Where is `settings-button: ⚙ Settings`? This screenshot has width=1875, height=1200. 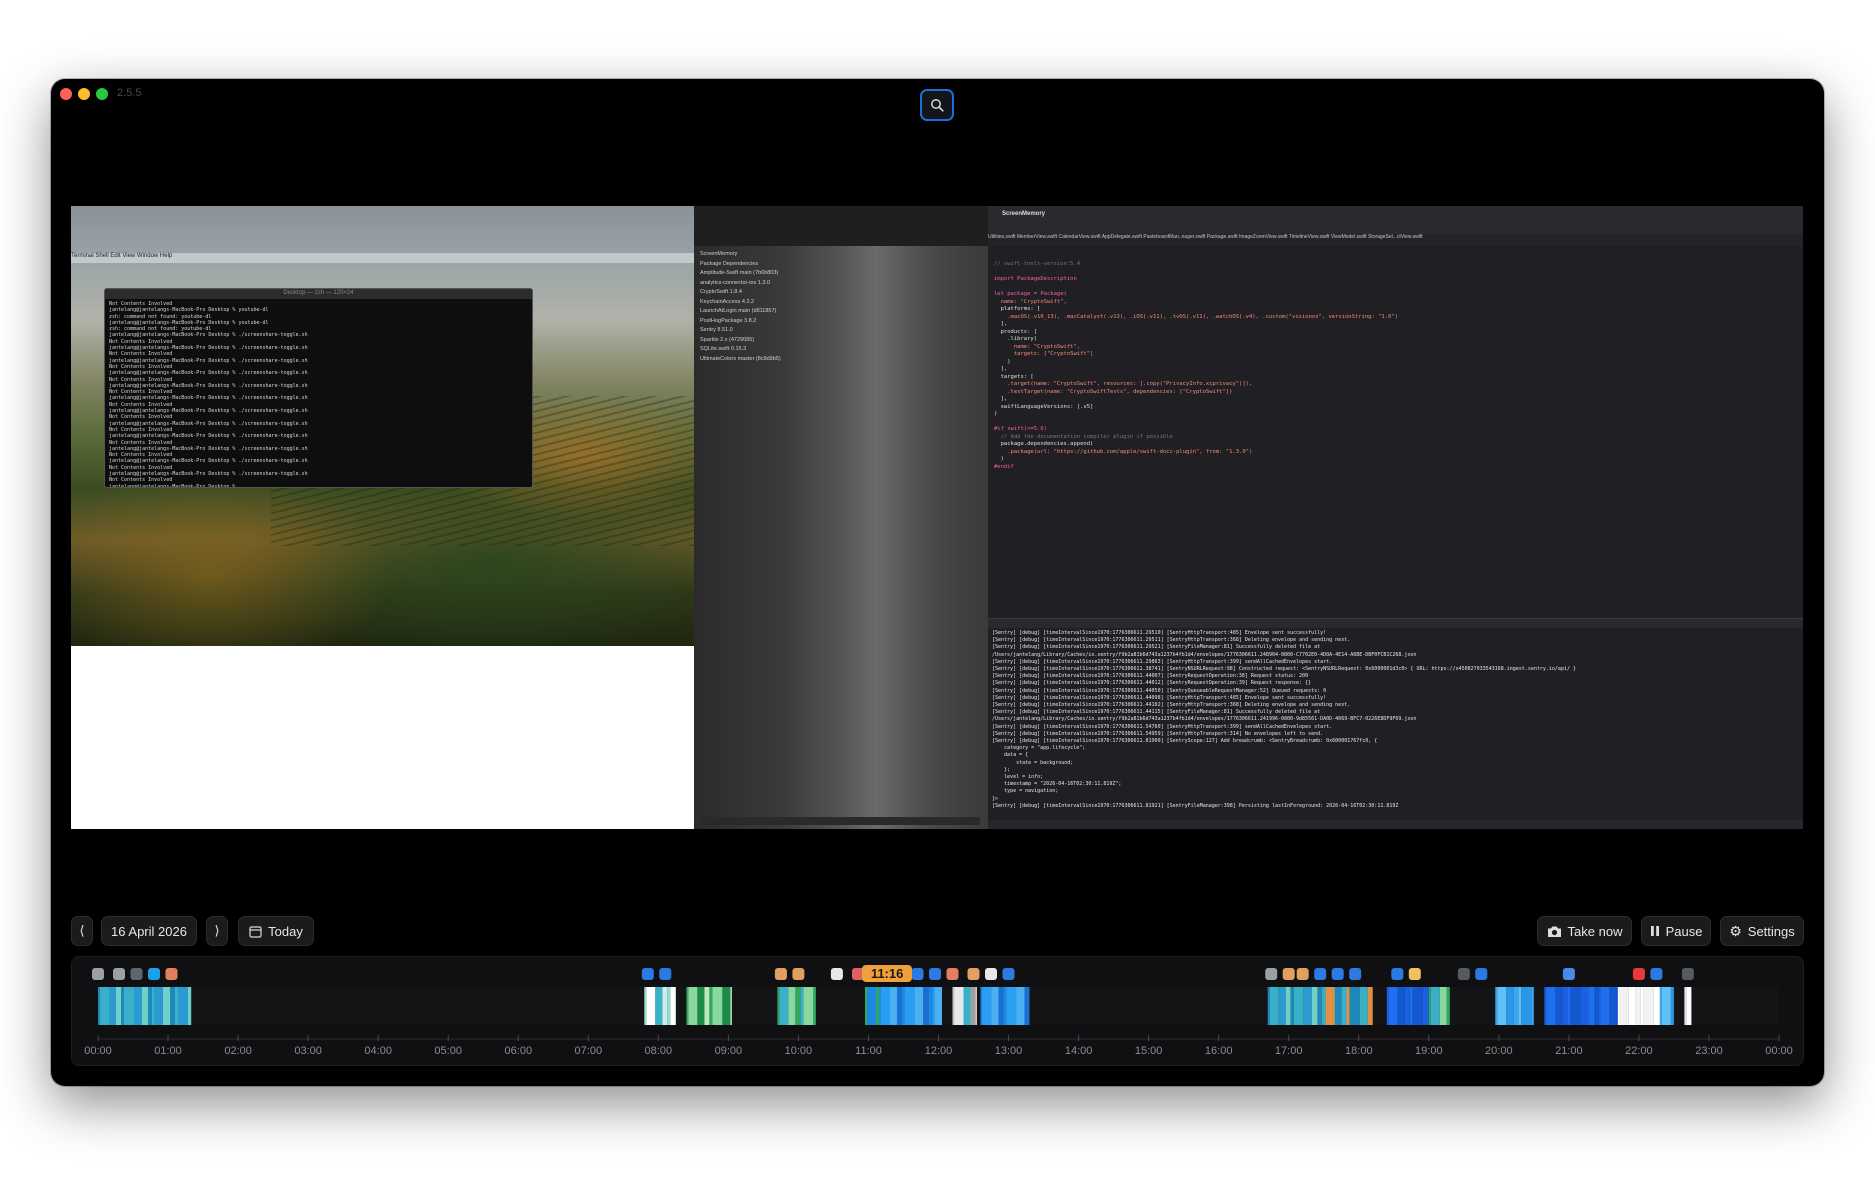 settings-button: ⚙ Settings is located at coordinates (1762, 931).